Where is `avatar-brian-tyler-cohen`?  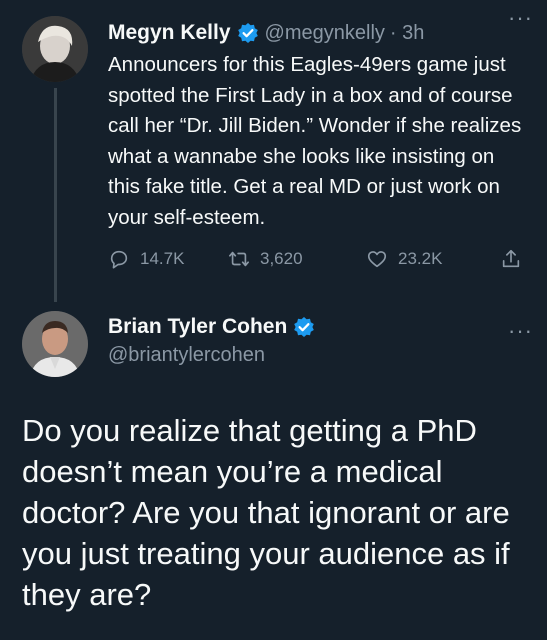
avatar-brian-tyler-cohen is located at coordinates (55, 344).